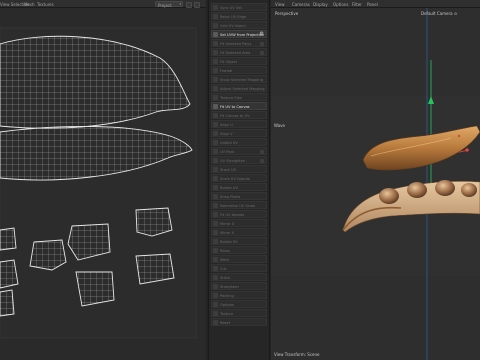  What do you see at coordinates (239, 313) in the screenshot?
I see `tool-item: Texture` at bounding box center [239, 313].